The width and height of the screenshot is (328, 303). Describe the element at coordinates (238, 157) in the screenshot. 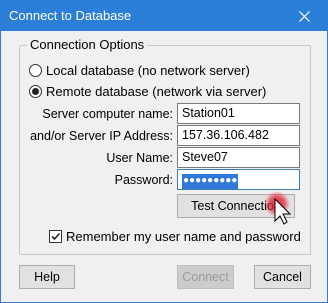

I see `user-name-input: Steve07` at that location.